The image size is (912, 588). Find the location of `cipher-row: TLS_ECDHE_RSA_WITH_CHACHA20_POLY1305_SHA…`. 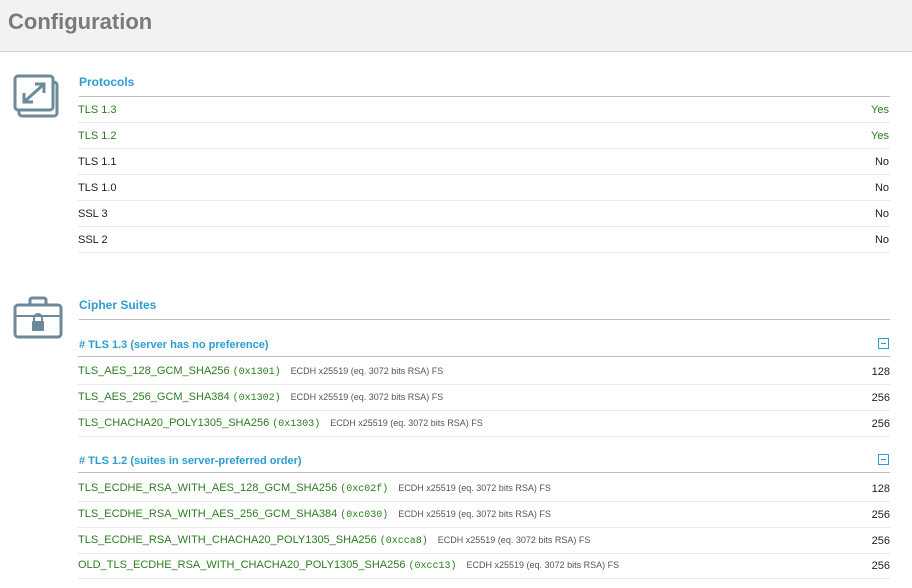

cipher-row: TLS_ECDHE_RSA_WITH_CHACHA20_POLY1305_SHA… is located at coordinates (484, 541).